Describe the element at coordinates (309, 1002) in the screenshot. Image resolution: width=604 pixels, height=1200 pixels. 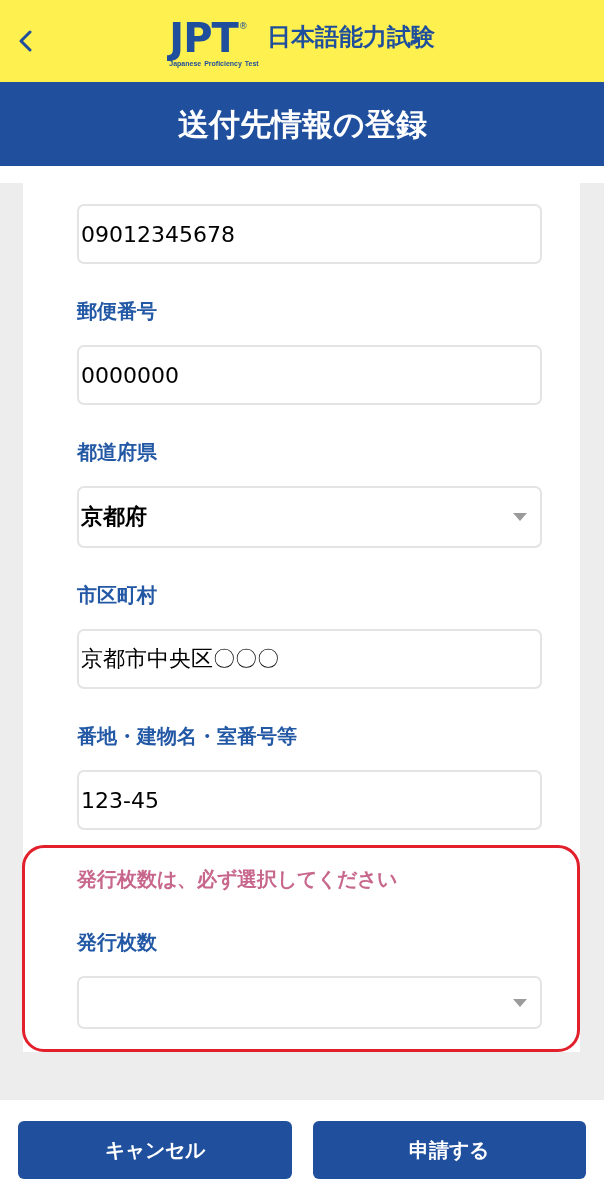
I see `dropdown-field` at that location.